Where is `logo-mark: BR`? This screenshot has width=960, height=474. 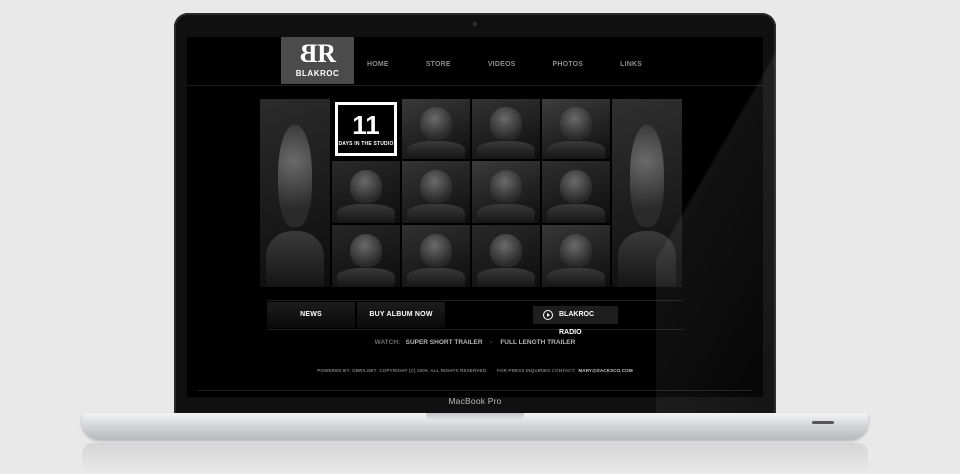 logo-mark: BR is located at coordinates (320, 53).